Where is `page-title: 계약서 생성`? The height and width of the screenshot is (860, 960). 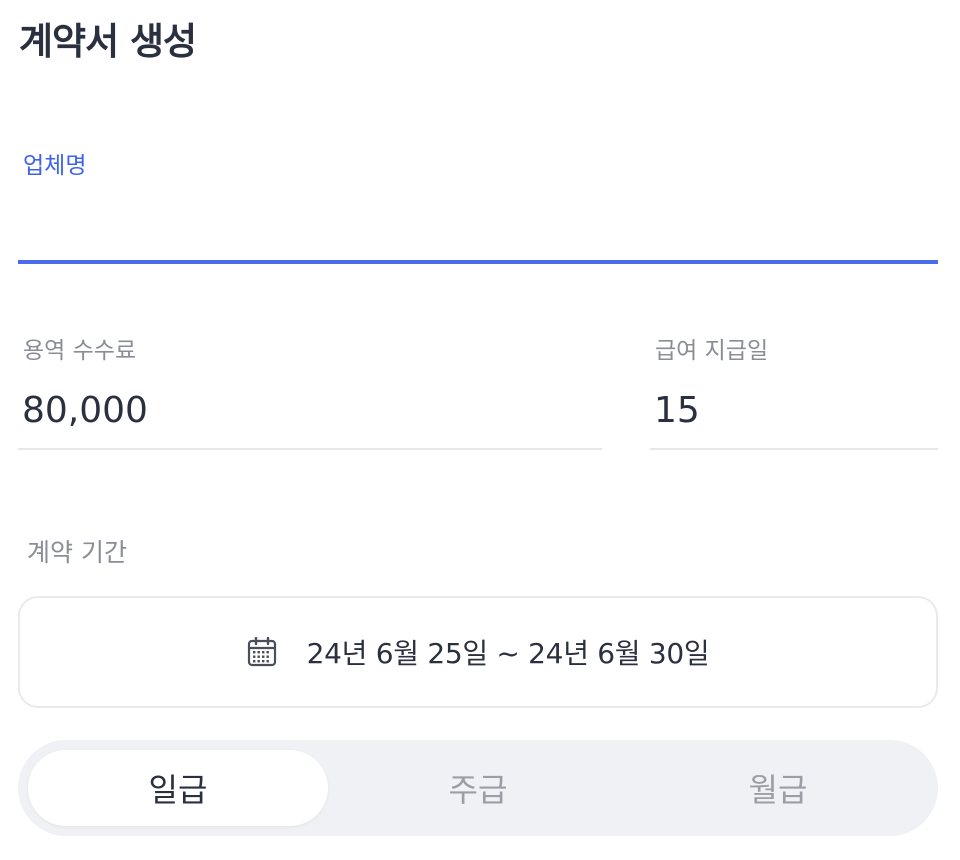
page-title: 계약서 생성 is located at coordinates (108, 41).